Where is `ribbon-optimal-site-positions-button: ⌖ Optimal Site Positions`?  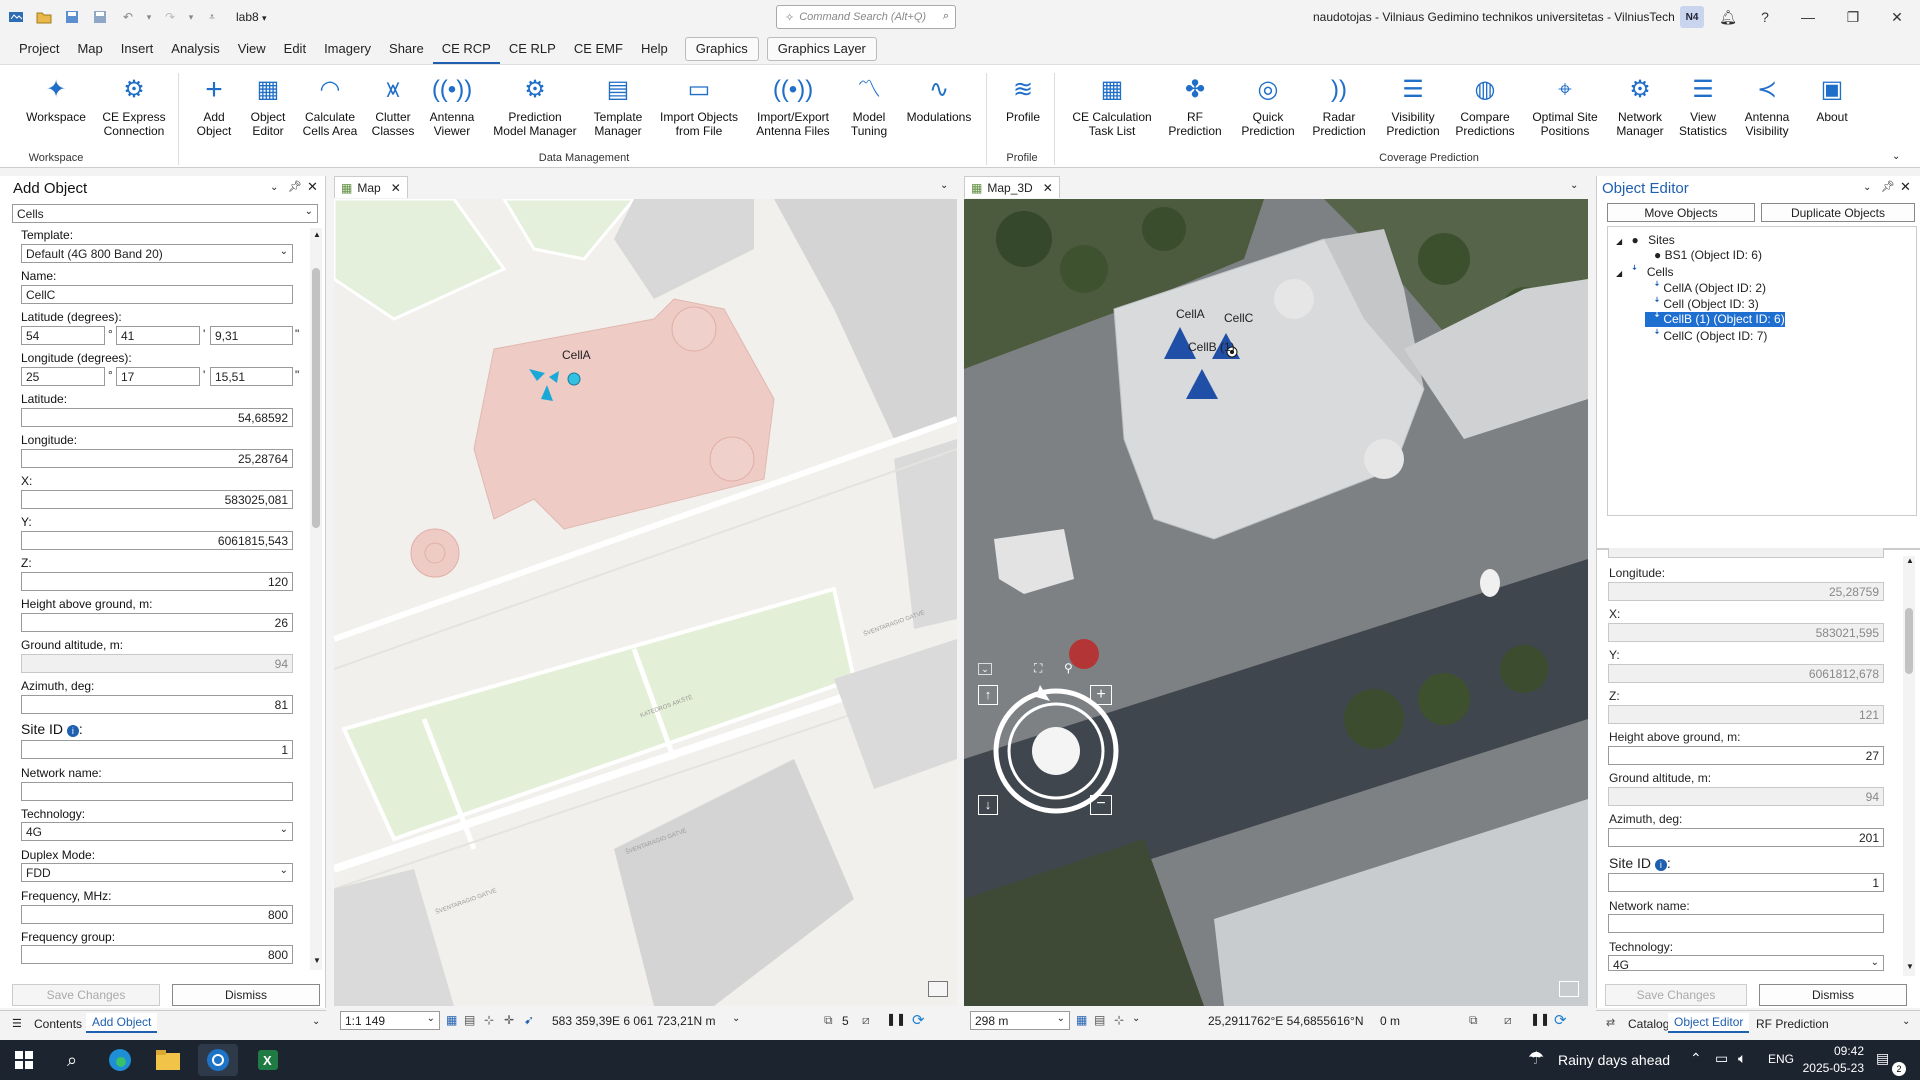 ribbon-optimal-site-positions-button: ⌖ Optimal Site Positions is located at coordinates (1565, 106).